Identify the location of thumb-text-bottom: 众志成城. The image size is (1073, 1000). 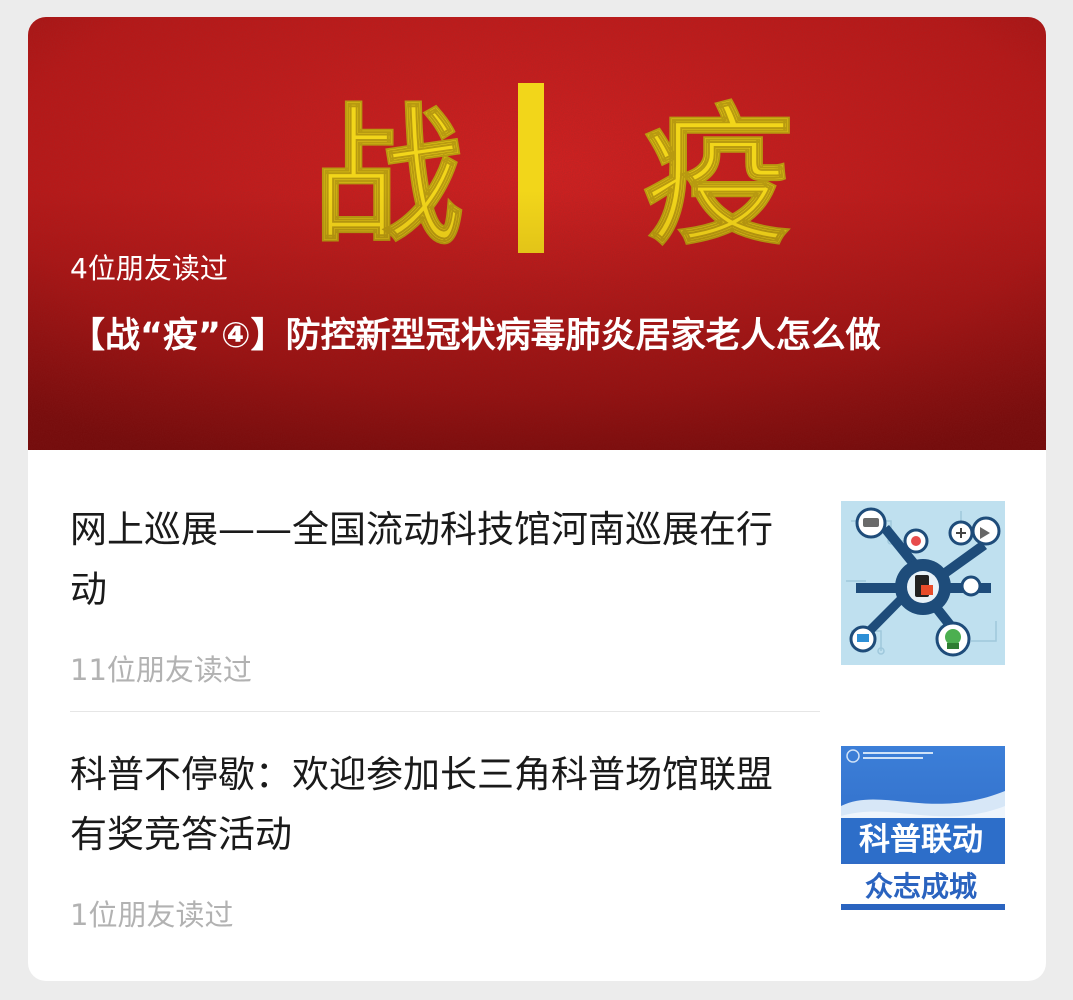
(921, 886).